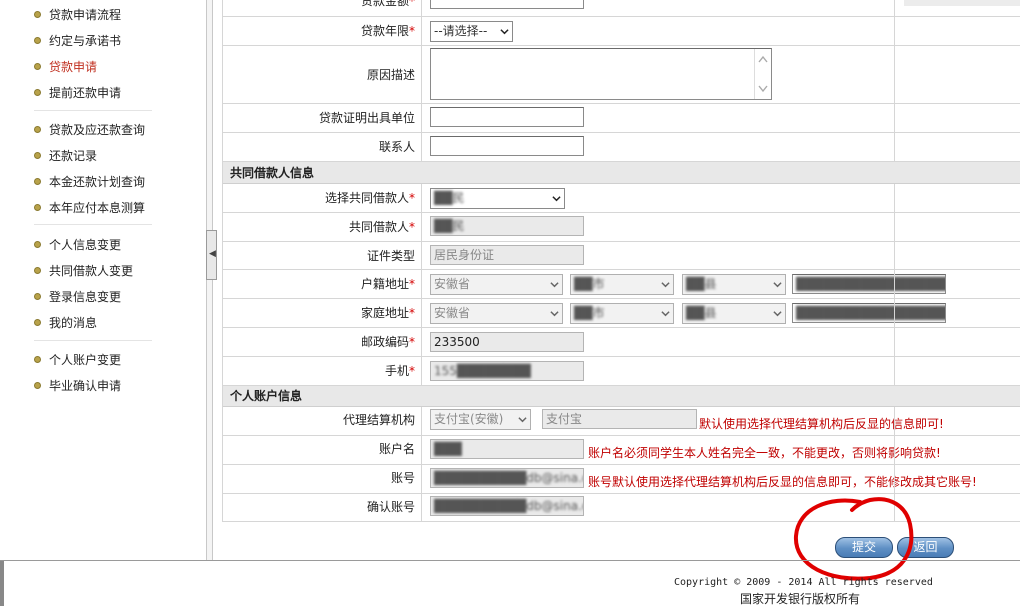 The width and height of the screenshot is (1020, 607). I want to click on confirm-account-input: ██████████db@sina.c, so click(507, 506).